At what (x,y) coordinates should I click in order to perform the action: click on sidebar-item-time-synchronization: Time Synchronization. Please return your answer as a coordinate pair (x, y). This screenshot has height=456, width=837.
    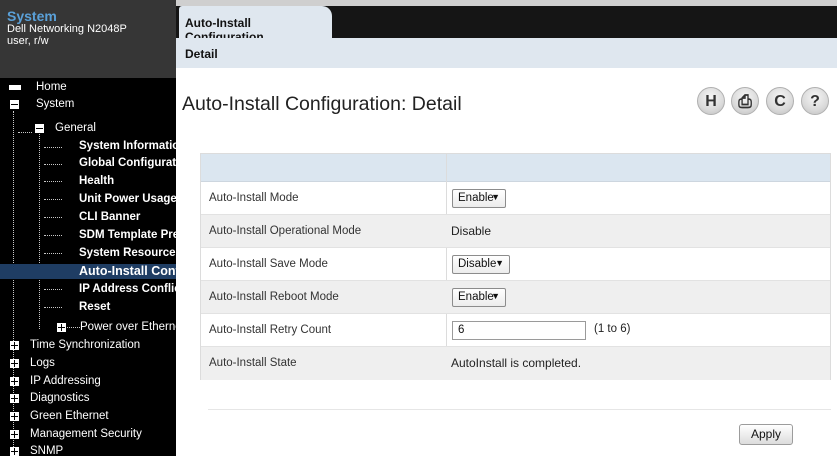
    Looking at the image, I should click on (88, 345).